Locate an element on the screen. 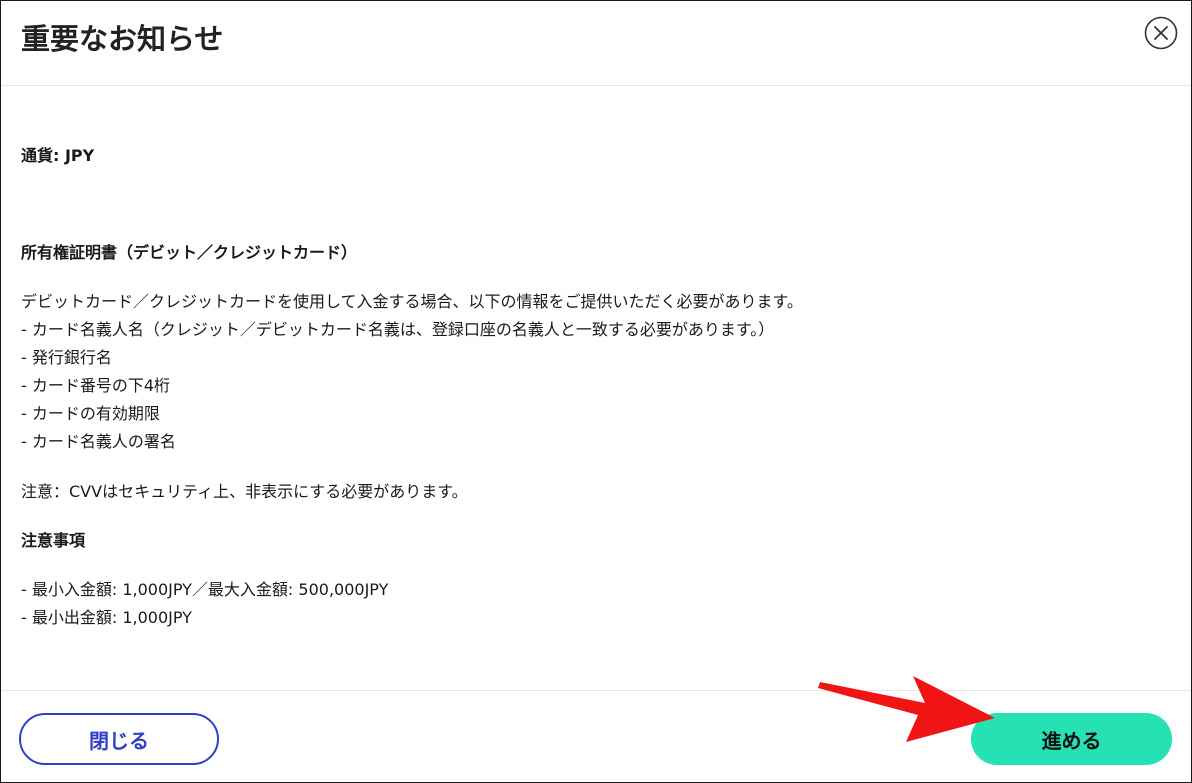 This screenshot has width=1192, height=783. dialog-title: 重要なお知らせ is located at coordinates (122, 39).